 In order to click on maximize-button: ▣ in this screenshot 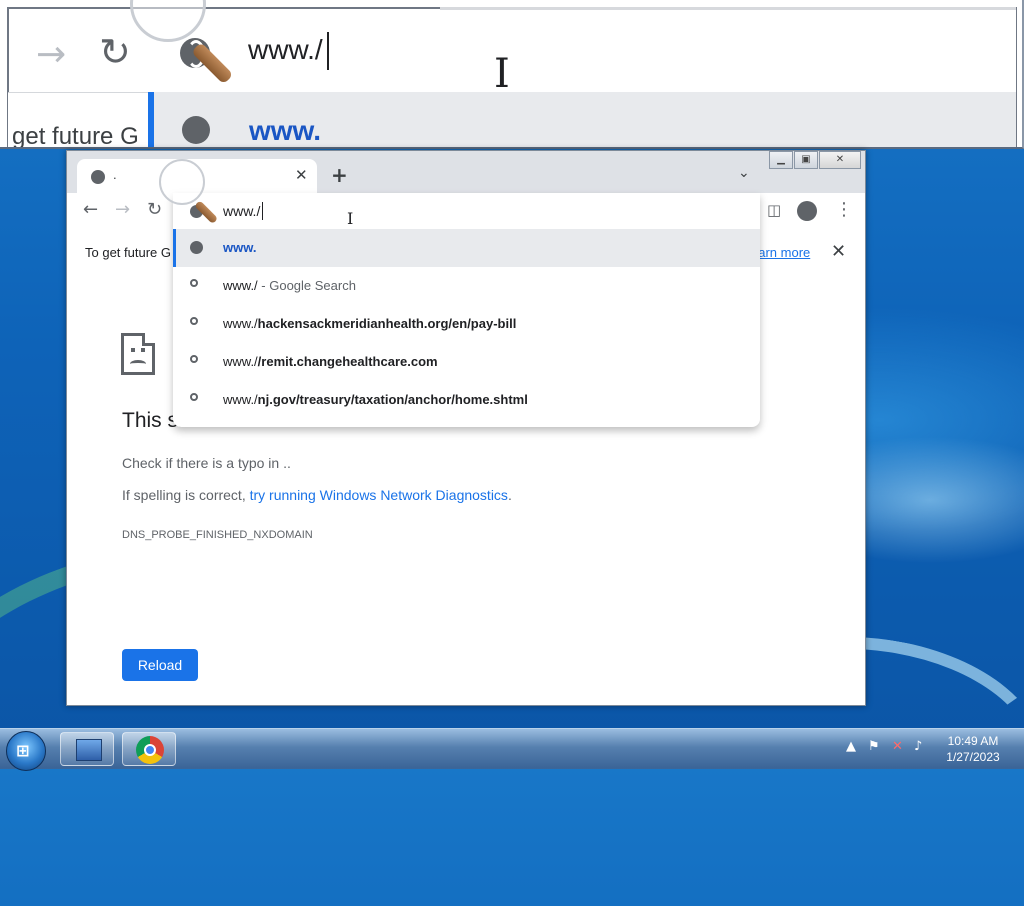, I will do `click(806, 160)`.